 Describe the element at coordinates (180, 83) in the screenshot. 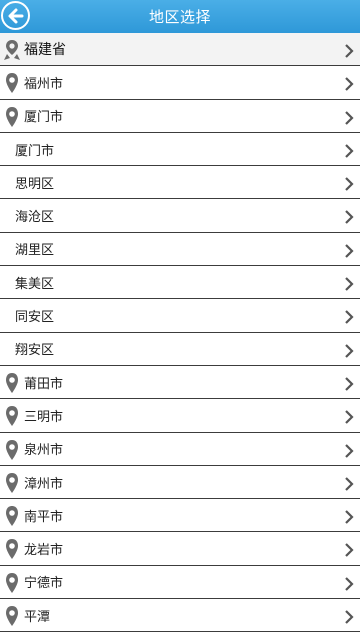

I see `city-row: 福州市` at that location.